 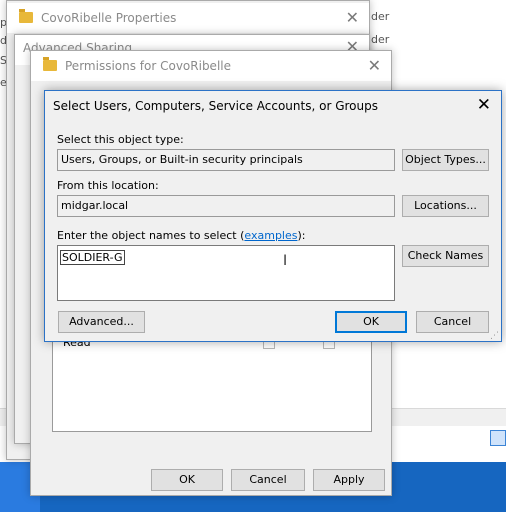 What do you see at coordinates (109, 18) in the screenshot?
I see `properties-title: CovoRibelle Properties` at bounding box center [109, 18].